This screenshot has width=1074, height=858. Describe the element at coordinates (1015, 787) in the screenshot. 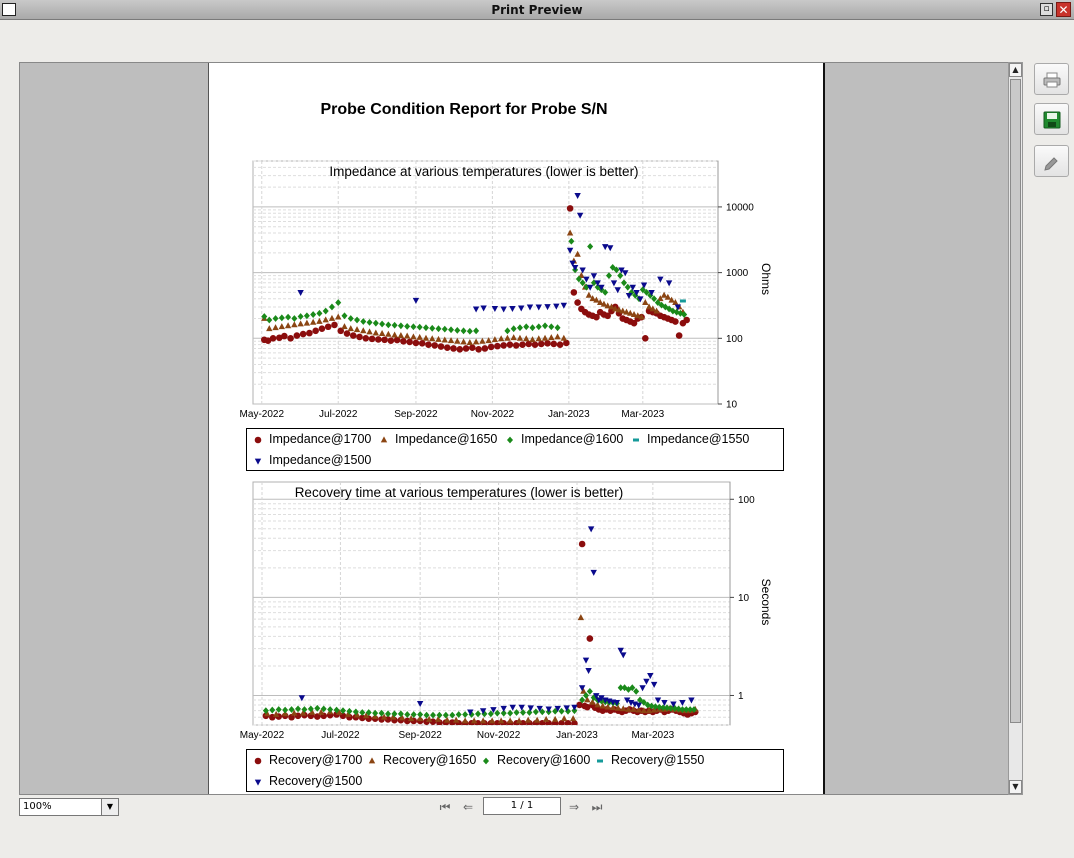

I see `scroll-down-arrow-icon: ▼` at that location.